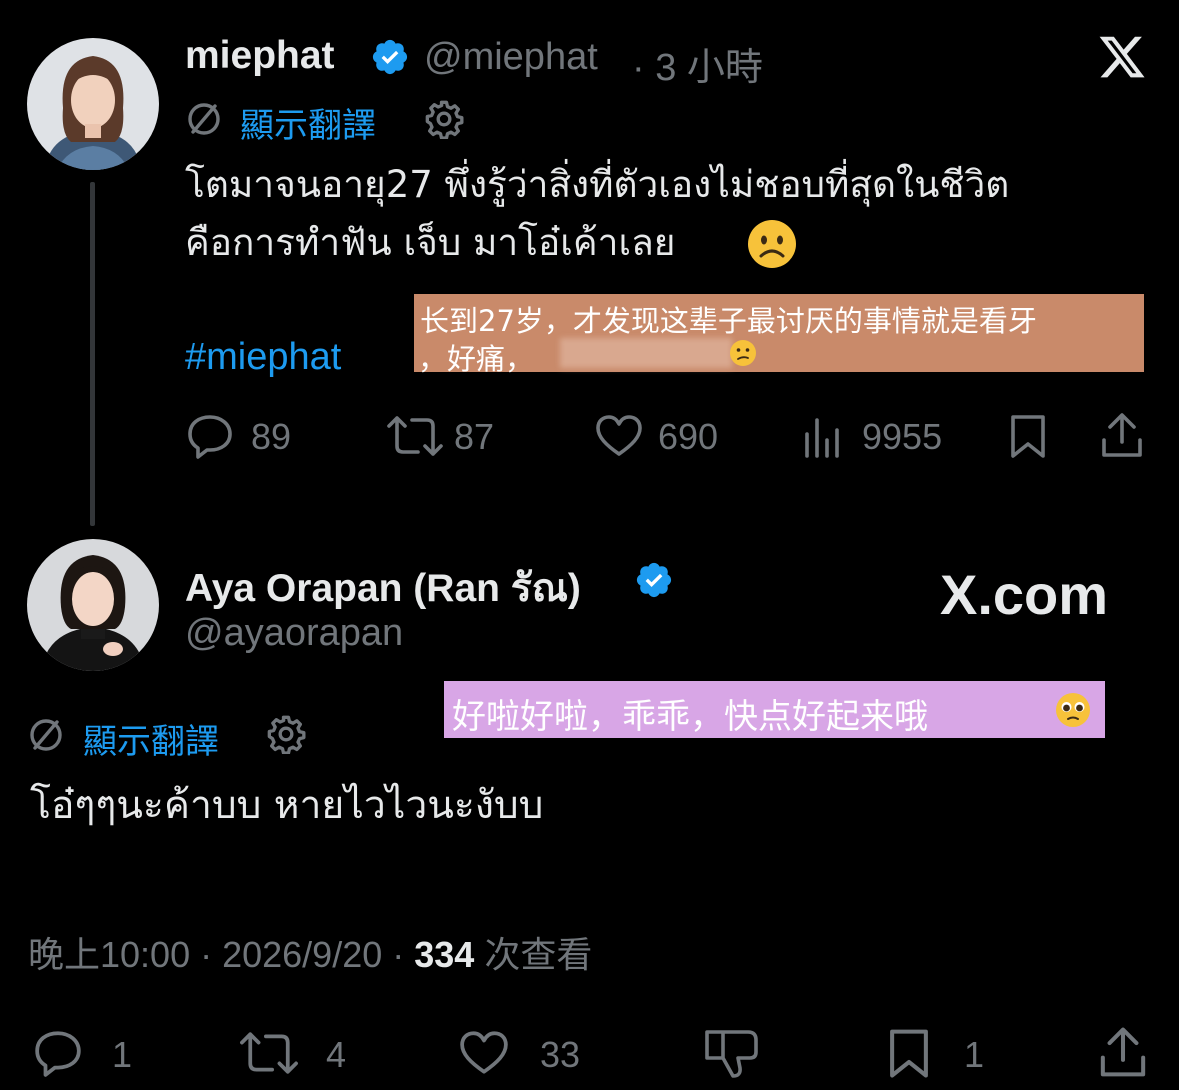 The height and width of the screenshot is (1090, 1179). I want to click on overlay-text-line2: ，好痛，, so click(476, 359).